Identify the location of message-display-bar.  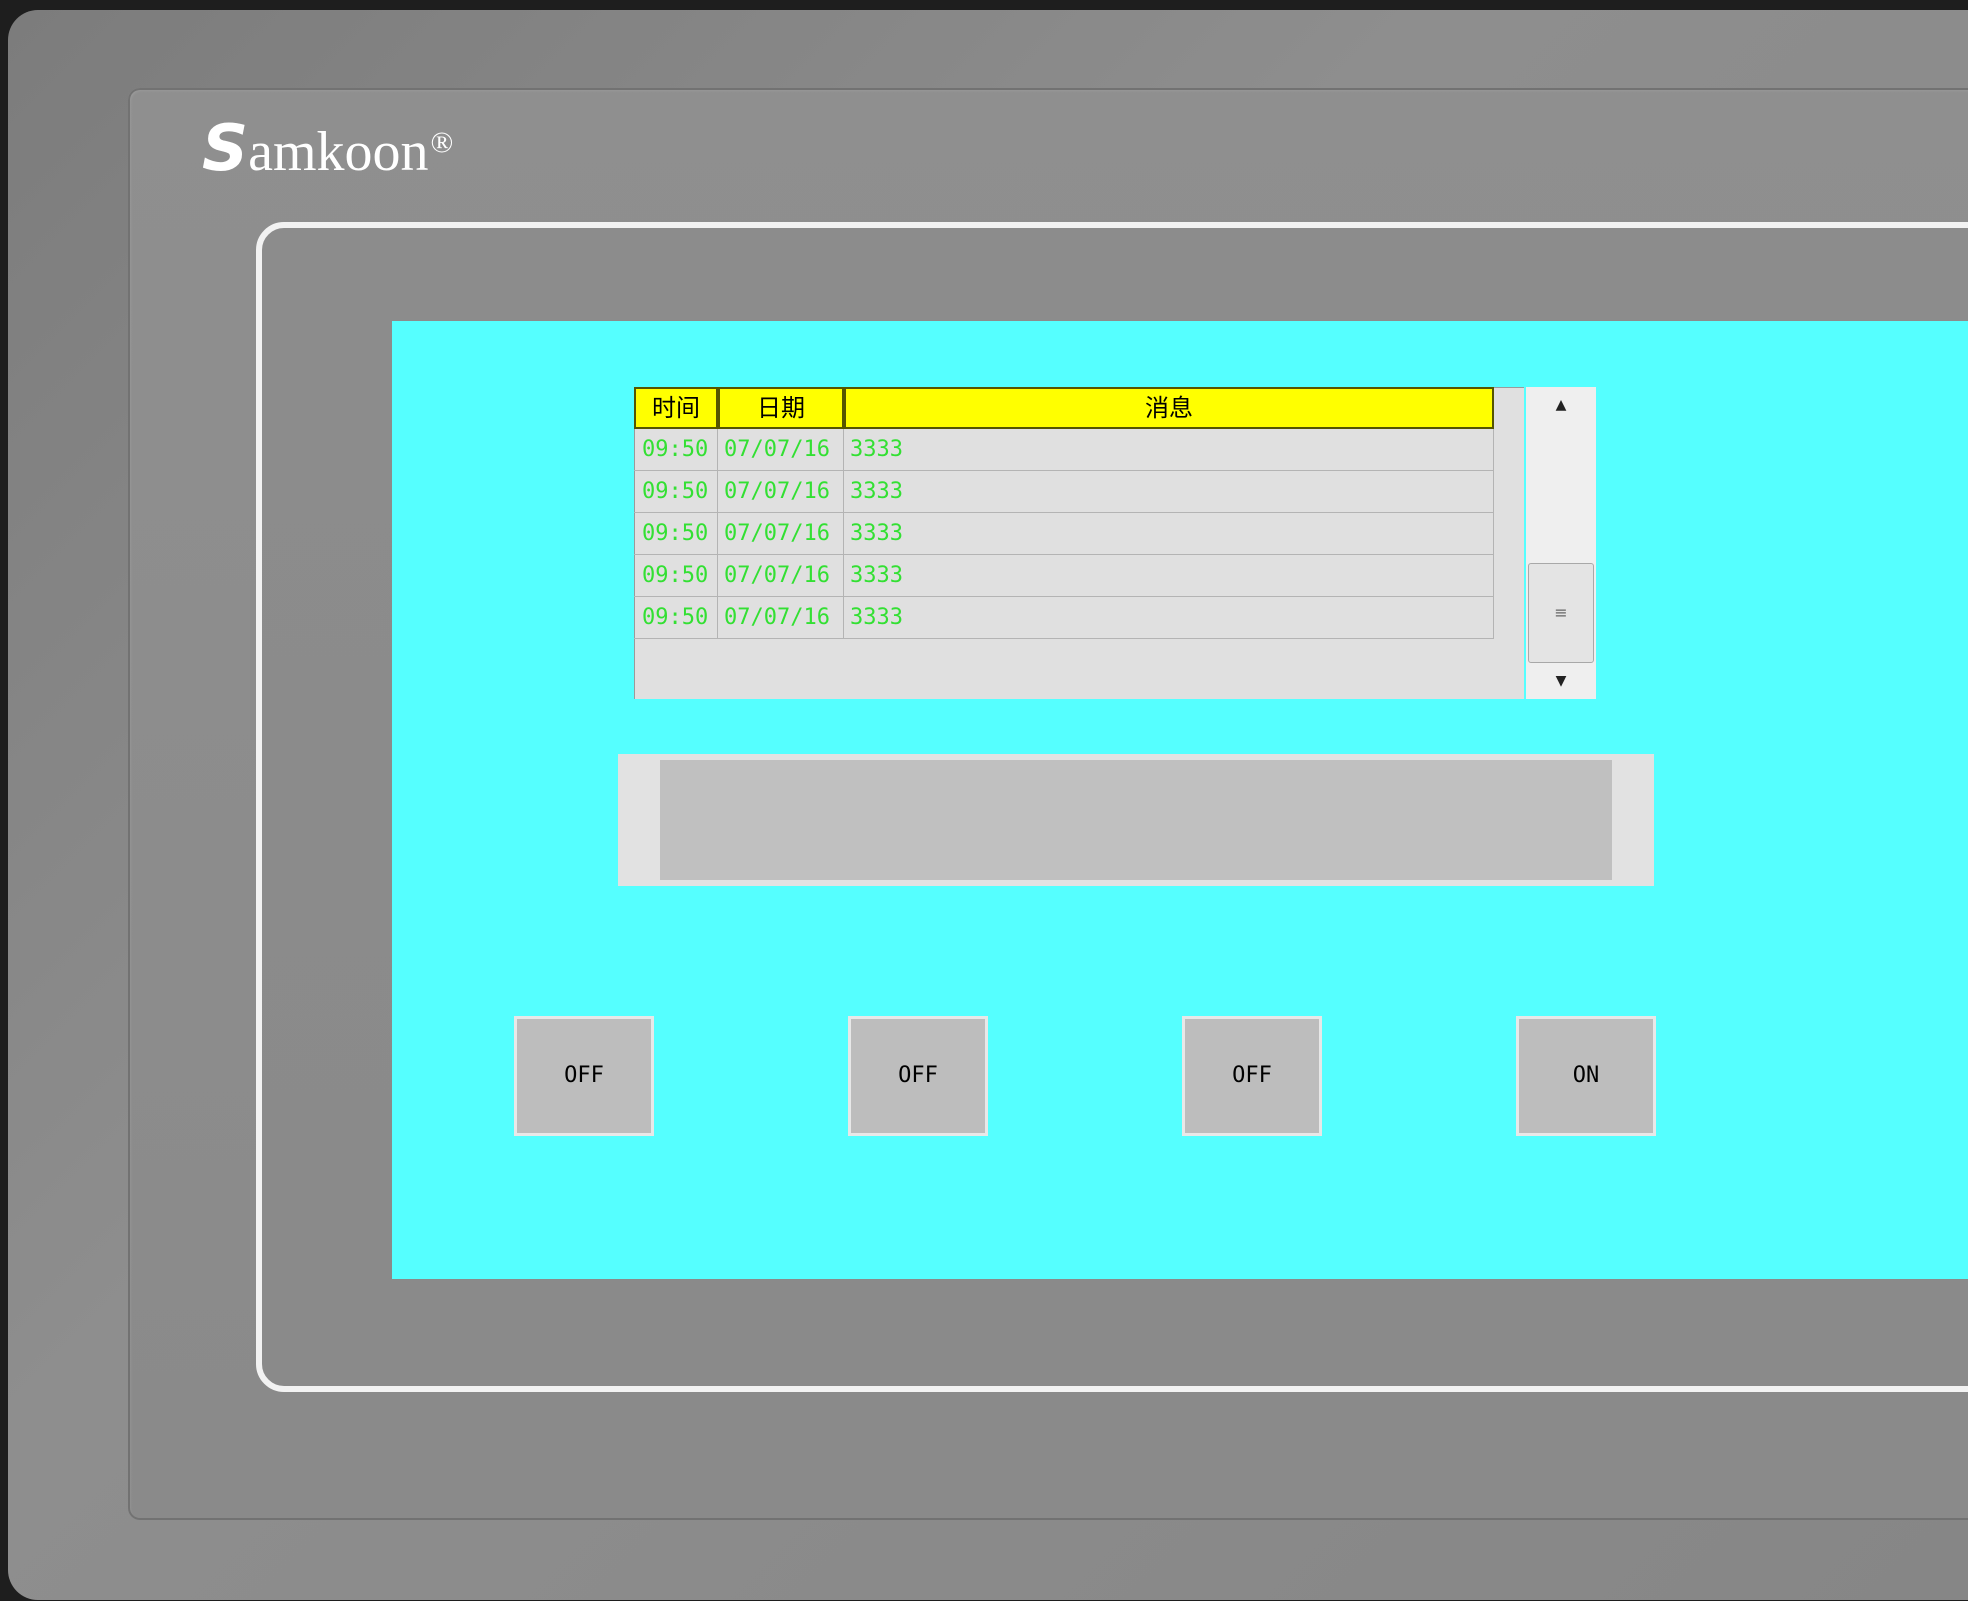
(1136, 820).